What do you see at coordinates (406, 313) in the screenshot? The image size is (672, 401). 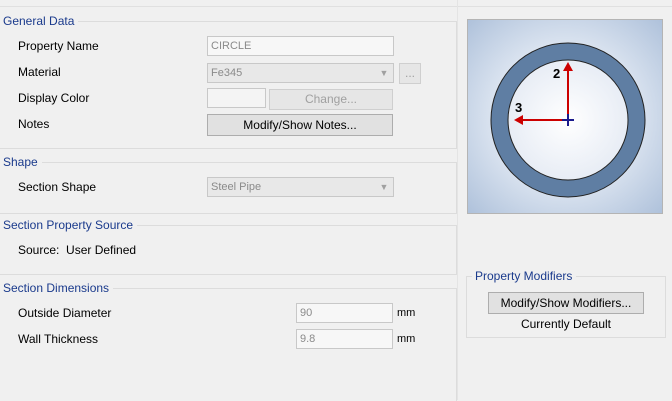 I see `outside-diameter-unit: mm` at bounding box center [406, 313].